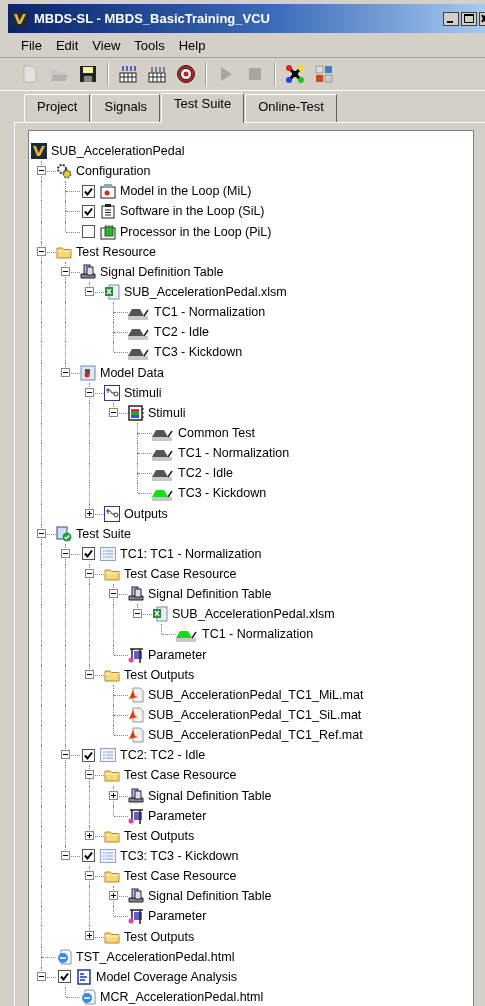  What do you see at coordinates (57, 108) in the screenshot?
I see `tab: Project` at bounding box center [57, 108].